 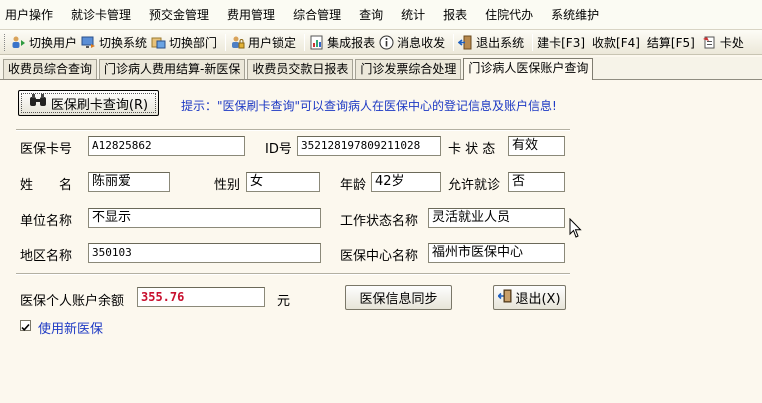 What do you see at coordinates (263, 42) in the screenshot?
I see `user-lock-button: 用户锁定` at bounding box center [263, 42].